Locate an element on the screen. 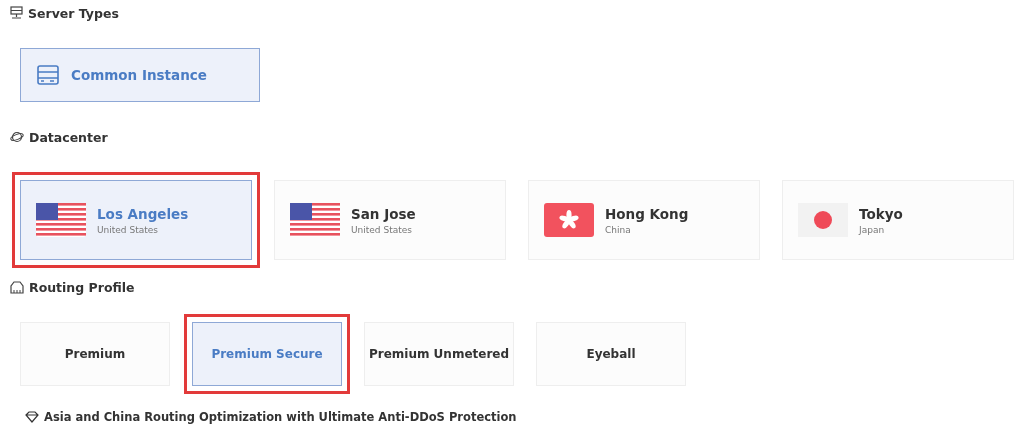 This screenshot has height=436, width=1024. planet-icon is located at coordinates (17, 137).